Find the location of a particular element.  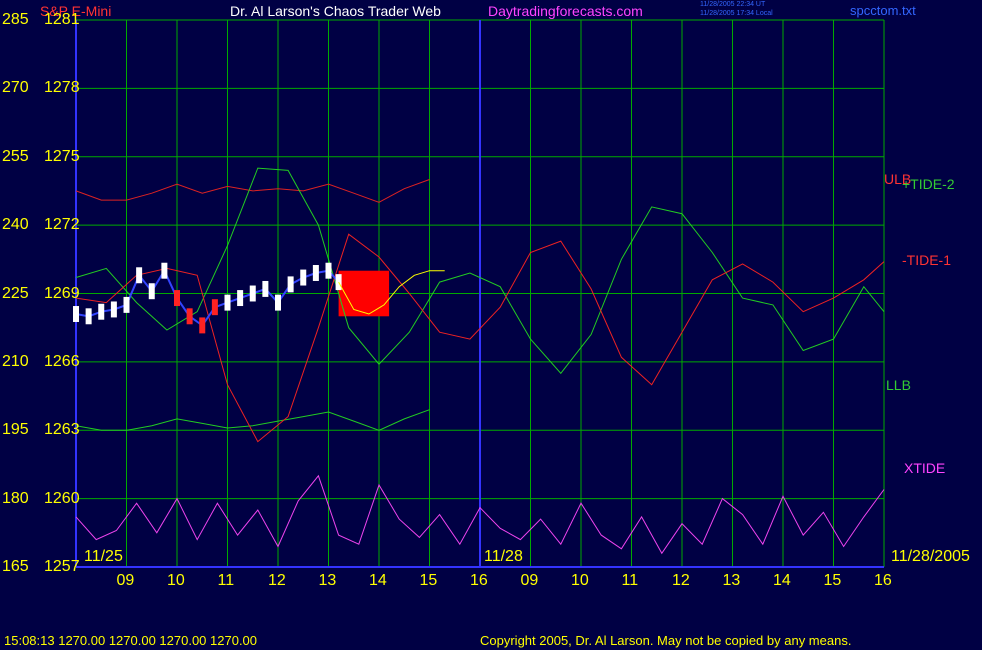

y-label-price: 1278 is located at coordinates (62, 88).